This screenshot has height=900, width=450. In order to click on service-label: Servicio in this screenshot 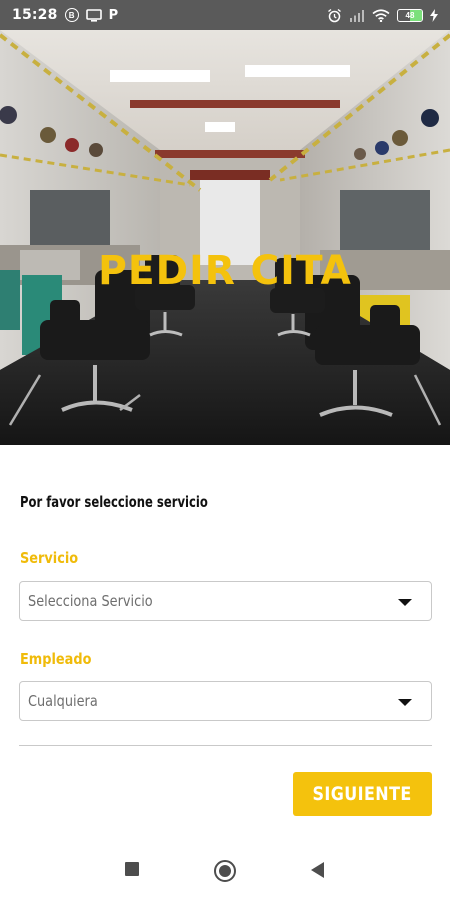, I will do `click(49, 558)`.